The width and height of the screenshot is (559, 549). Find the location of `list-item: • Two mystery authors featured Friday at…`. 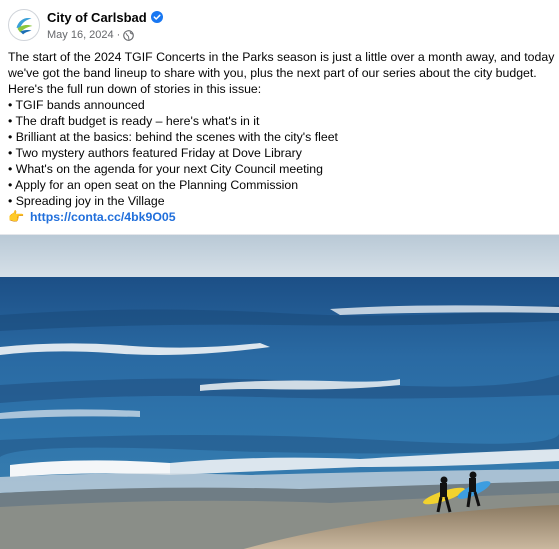

list-item: • Two mystery authors featured Friday at… is located at coordinates (155, 153).